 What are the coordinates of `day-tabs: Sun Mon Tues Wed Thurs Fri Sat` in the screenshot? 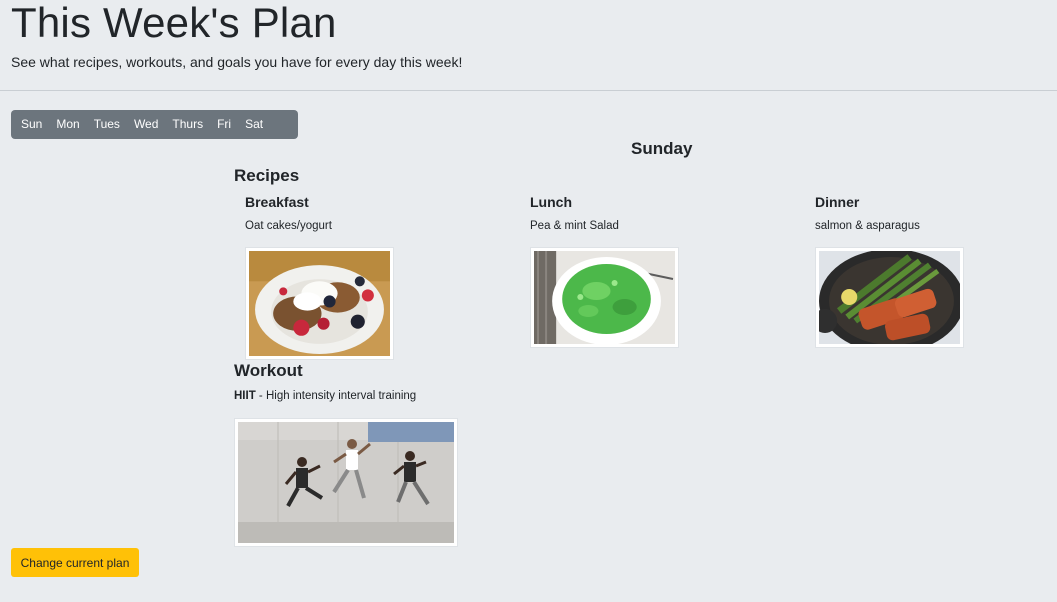 It's located at (154, 124).